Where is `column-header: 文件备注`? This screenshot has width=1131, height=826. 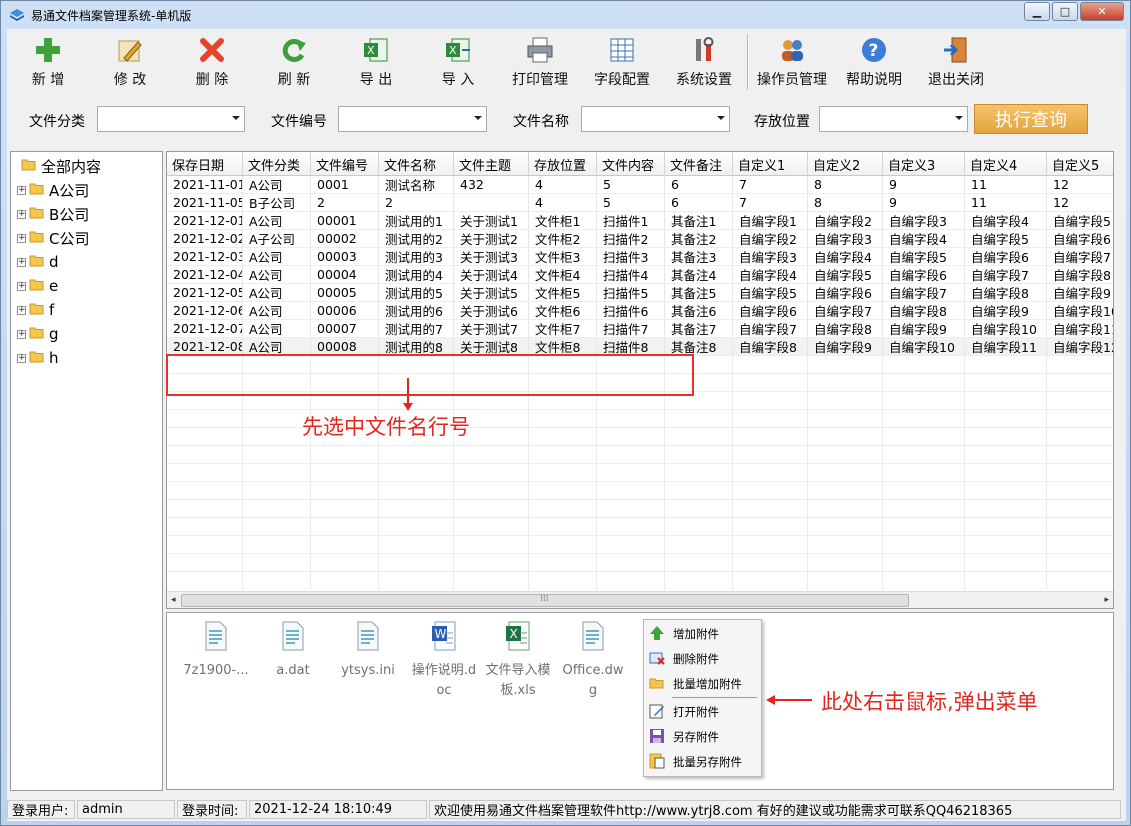 column-header: 文件备注 is located at coordinates (699, 164).